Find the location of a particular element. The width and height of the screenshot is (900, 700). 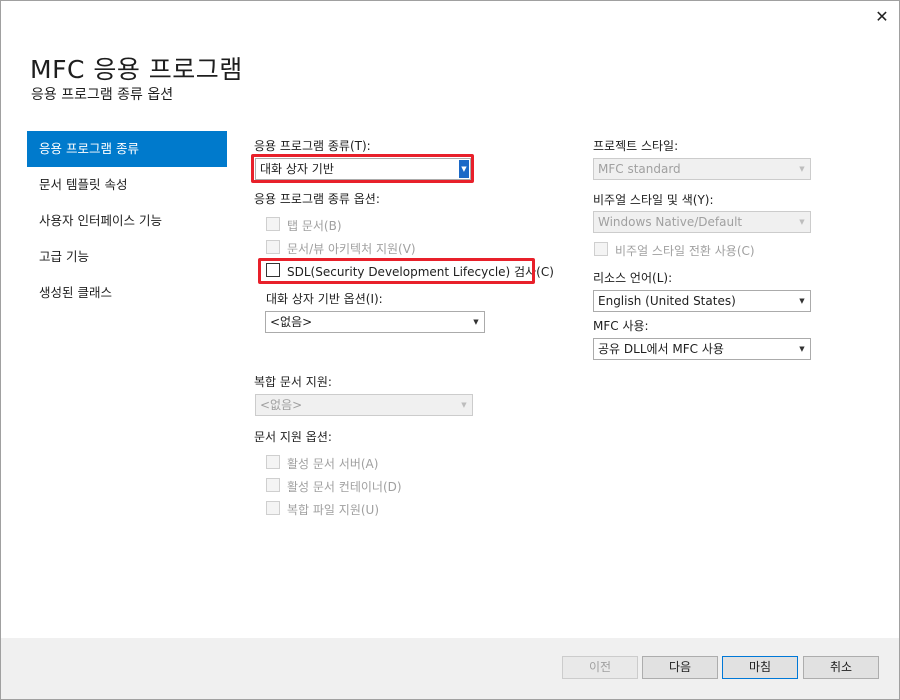

sdl-checks-checkbox is located at coordinates (273, 270).